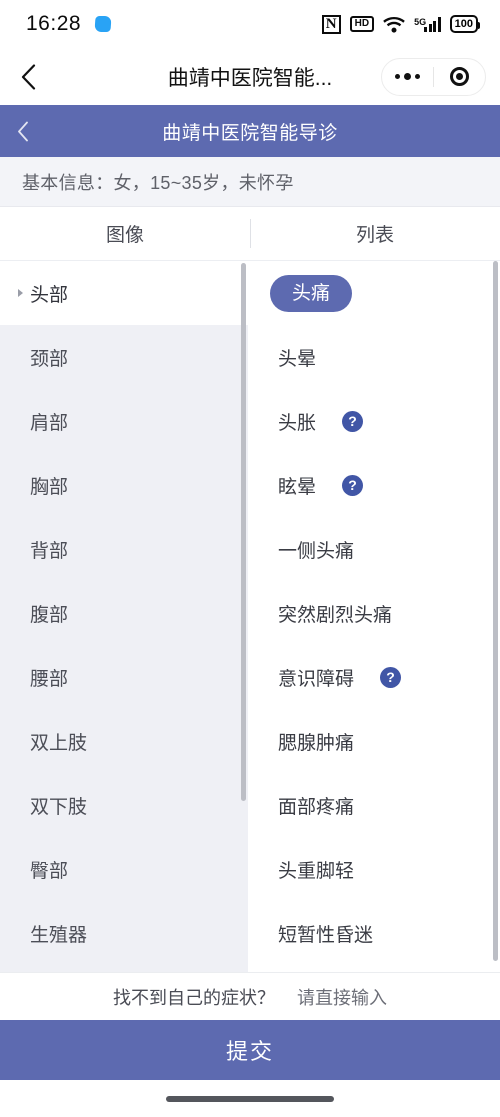  Describe the element at coordinates (331, 24) in the screenshot. I see `nfc-icon: N` at that location.